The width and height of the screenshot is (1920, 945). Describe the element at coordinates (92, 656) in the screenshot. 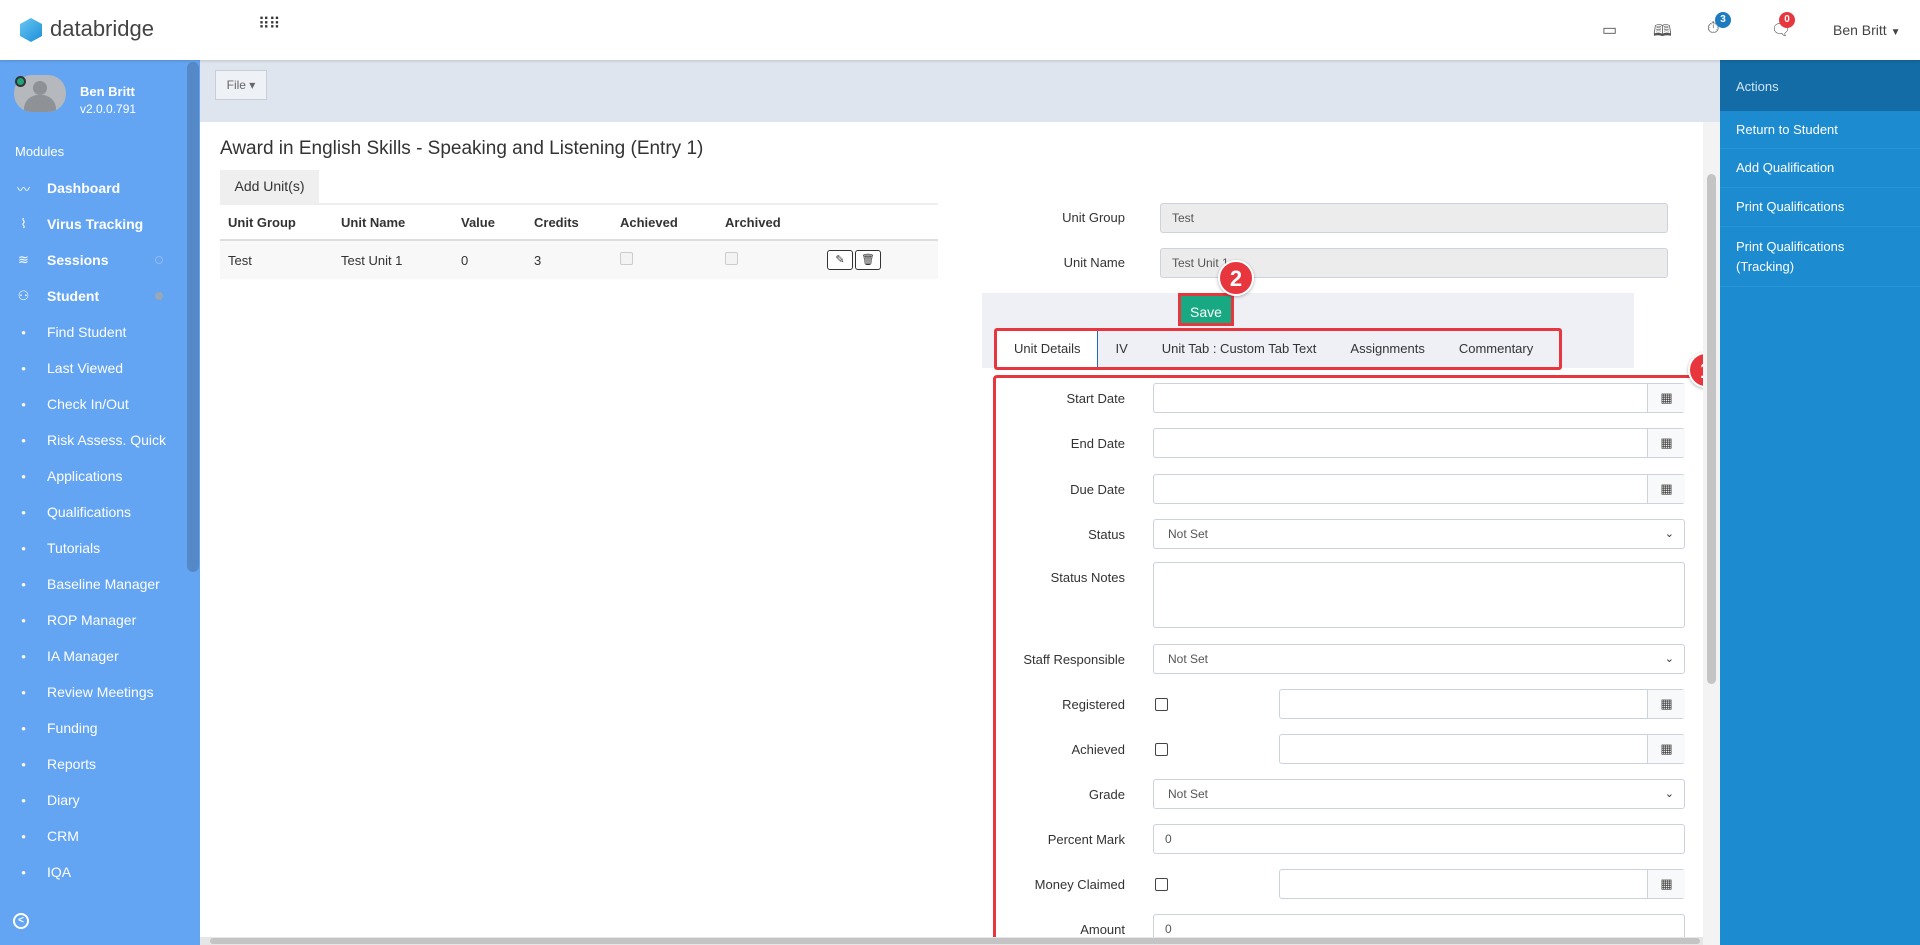

I see `sidebar-item-ia-manager: • IA Manager` at that location.